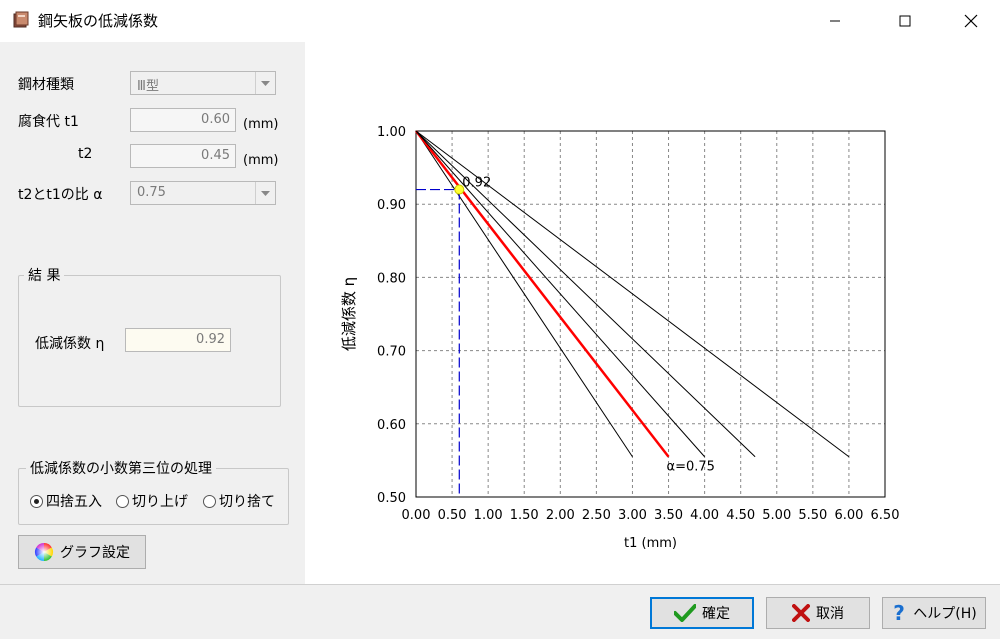 The height and width of the screenshot is (639, 1000). Describe the element at coordinates (830, 614) in the screenshot. I see `cancel-label: 取消` at that location.